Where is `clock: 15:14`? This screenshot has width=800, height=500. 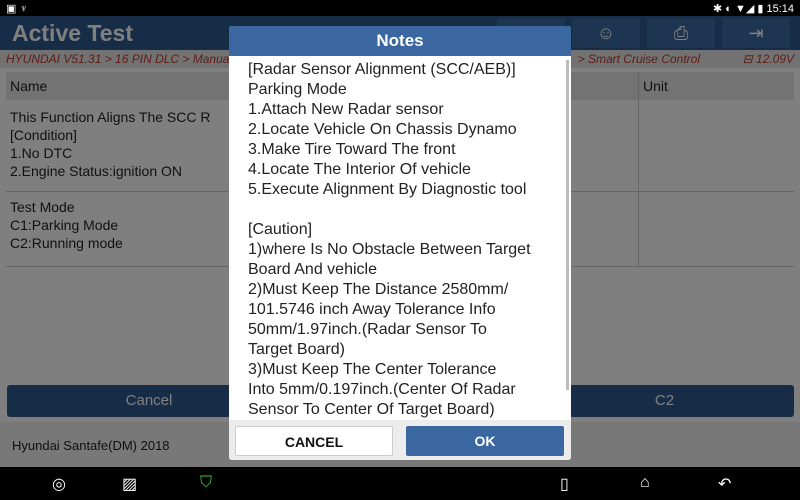 clock: 15:14 is located at coordinates (780, 9).